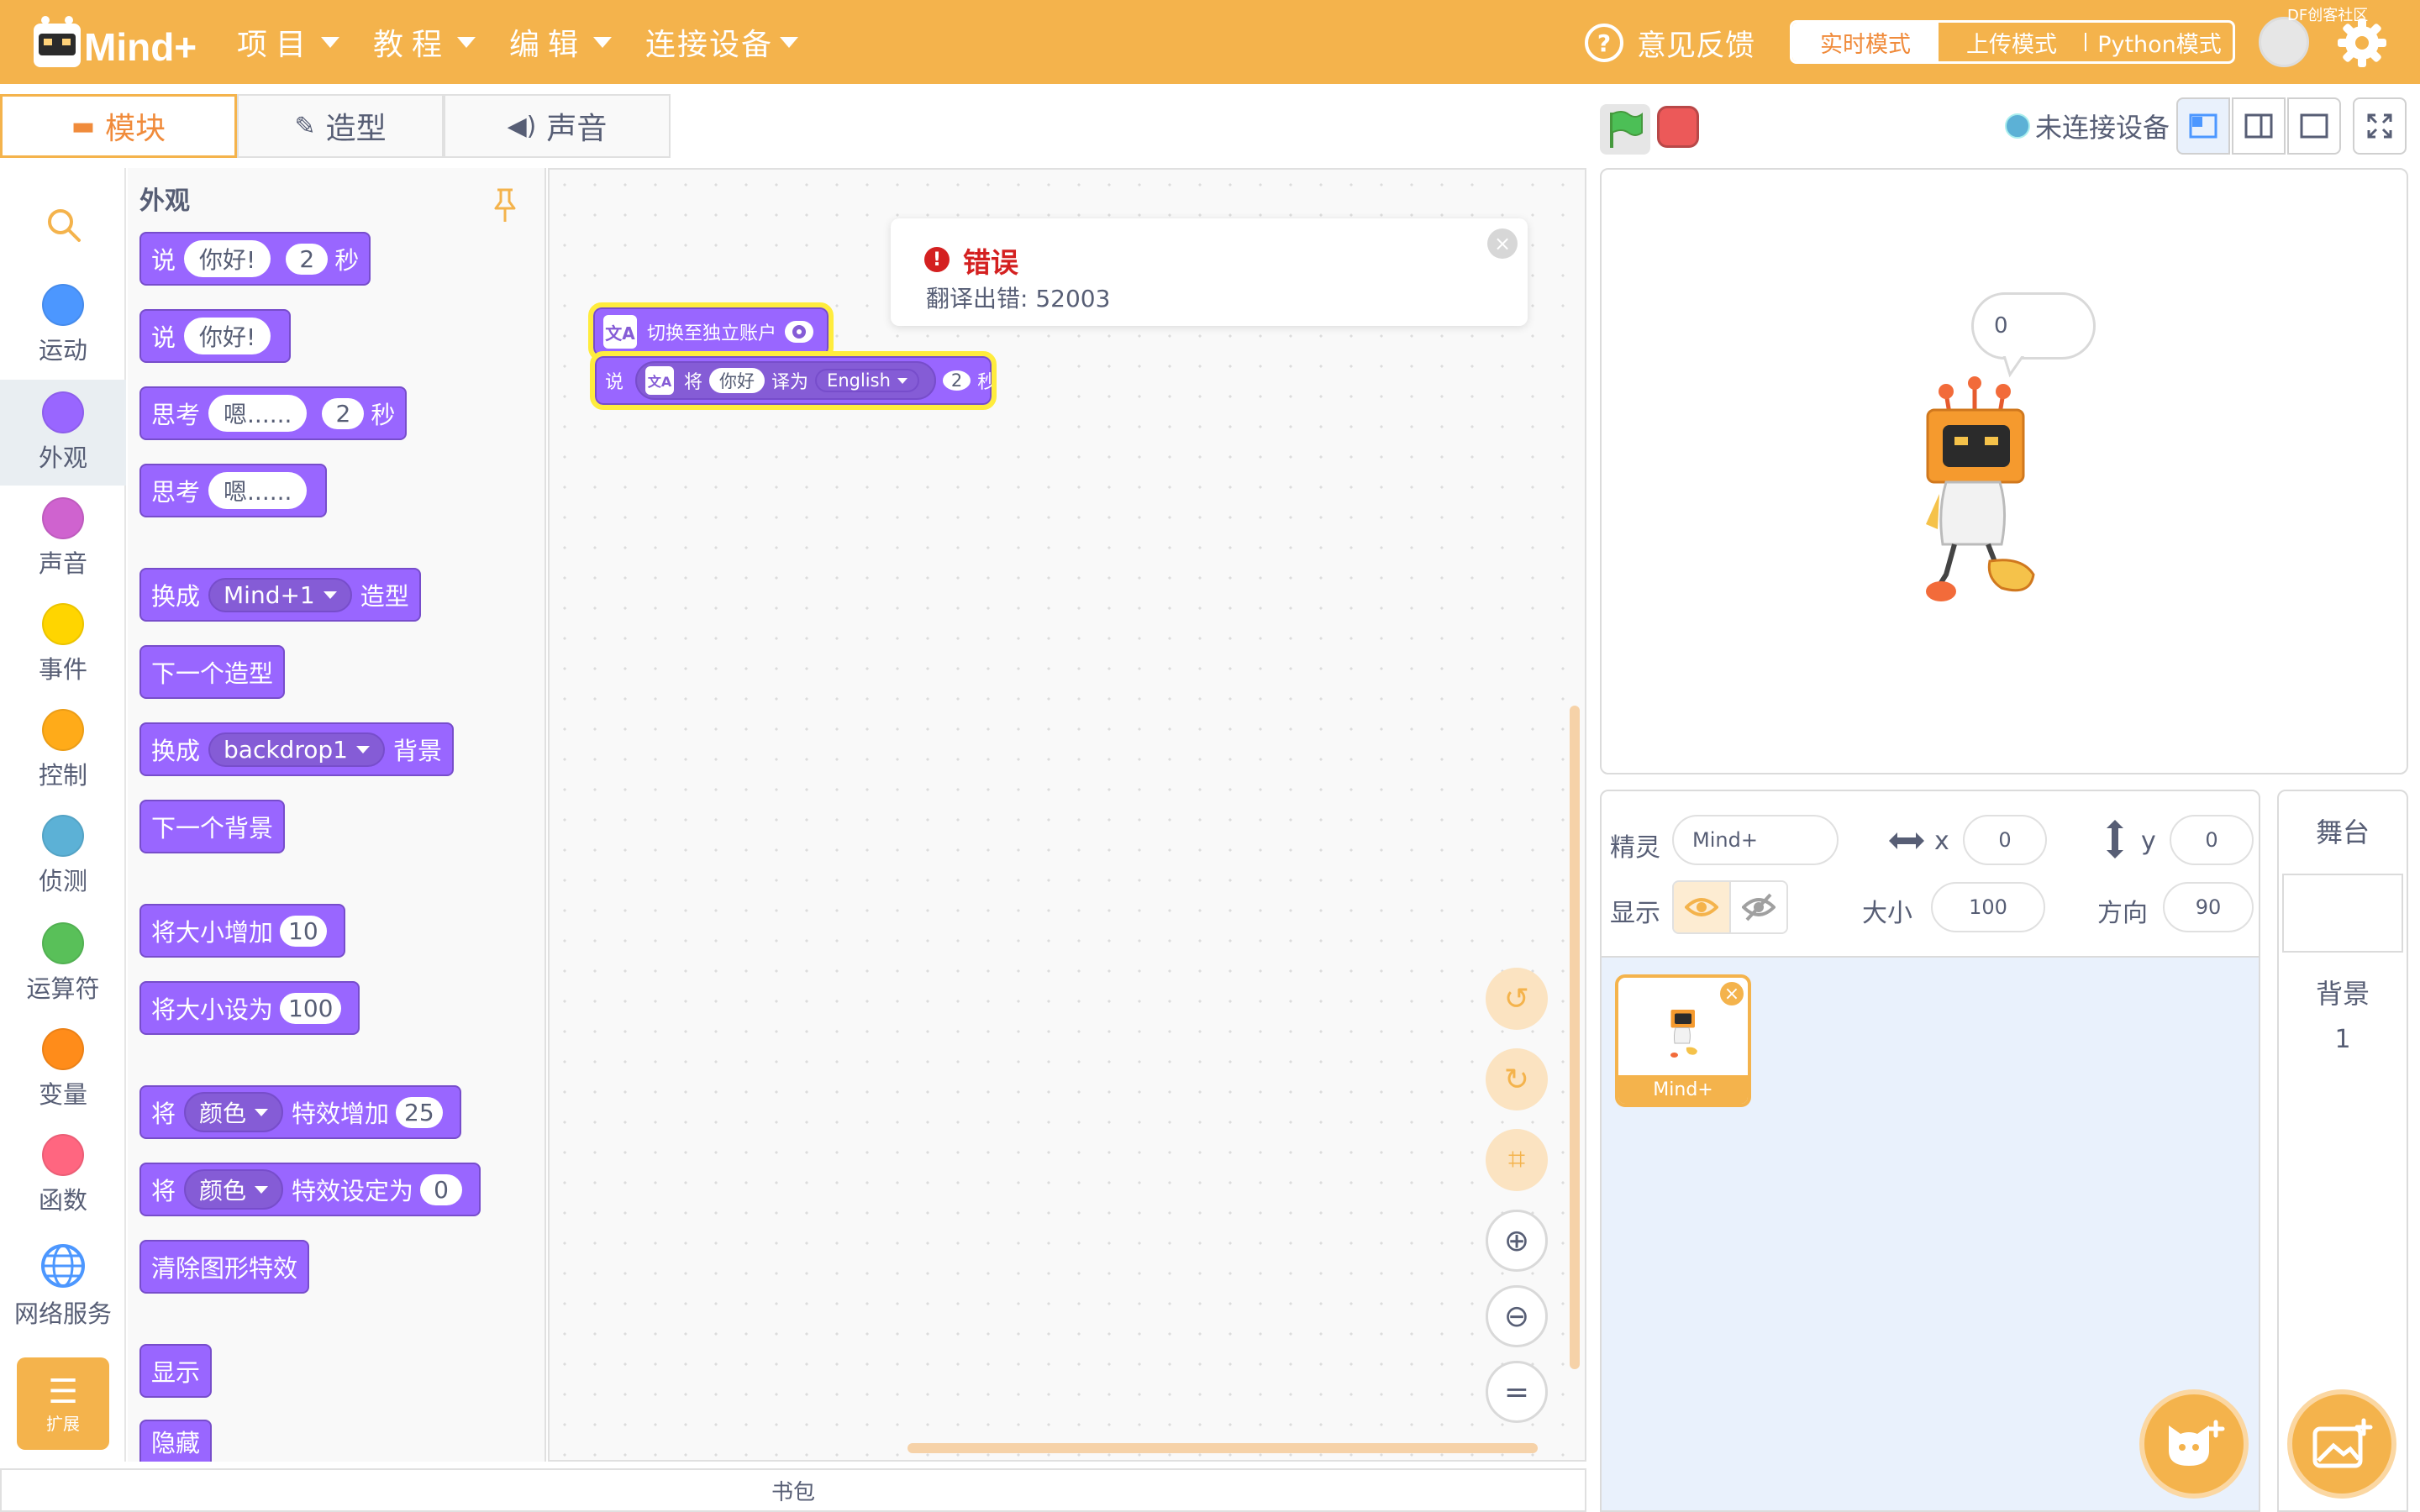 The height and width of the screenshot is (1512, 2420). I want to click on dropdown-arrow-icon, so click(262, 1112).